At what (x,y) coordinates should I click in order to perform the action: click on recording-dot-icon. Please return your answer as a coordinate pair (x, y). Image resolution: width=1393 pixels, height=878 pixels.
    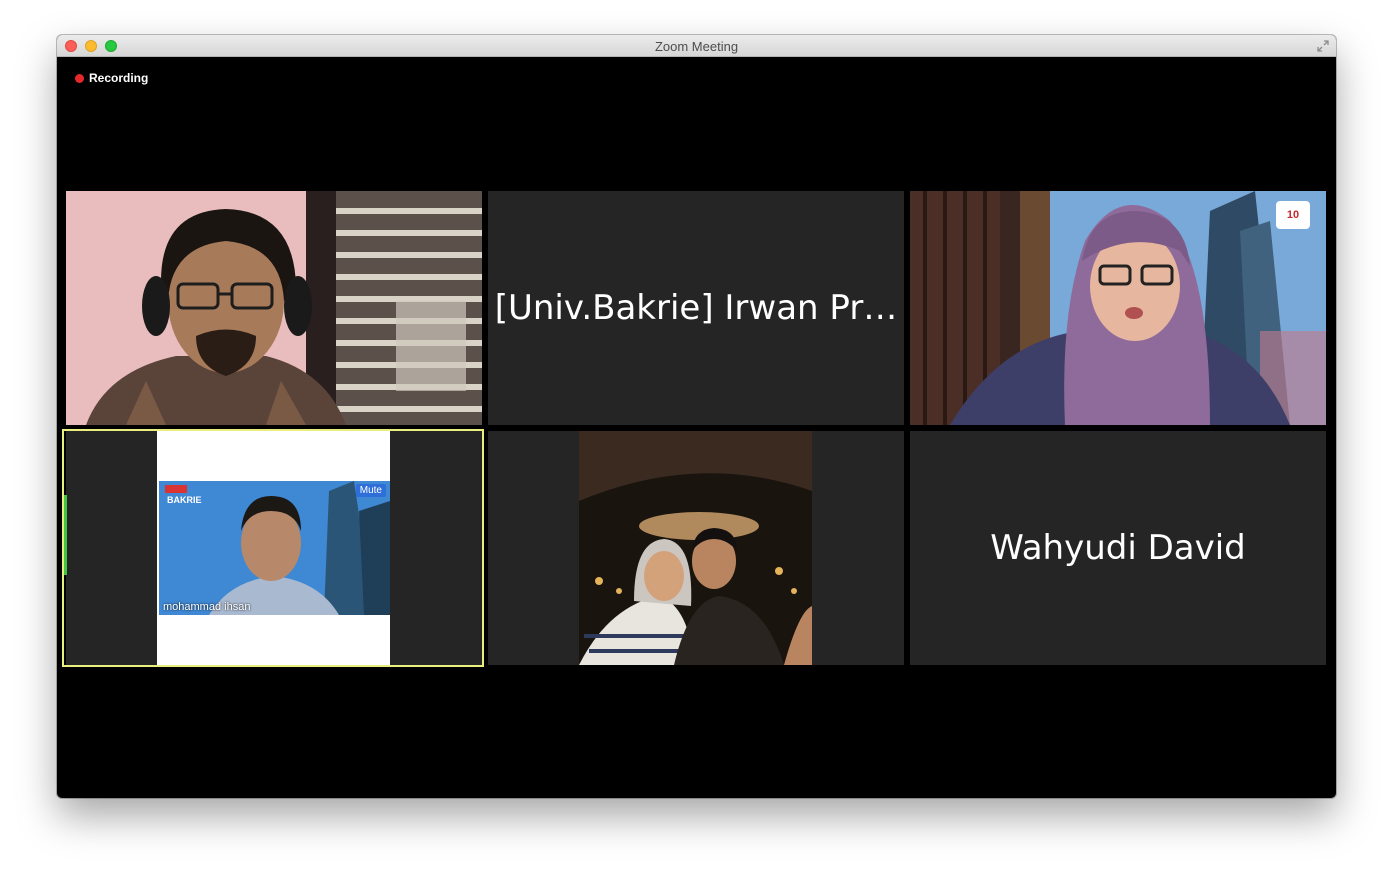
    Looking at the image, I should click on (79, 78).